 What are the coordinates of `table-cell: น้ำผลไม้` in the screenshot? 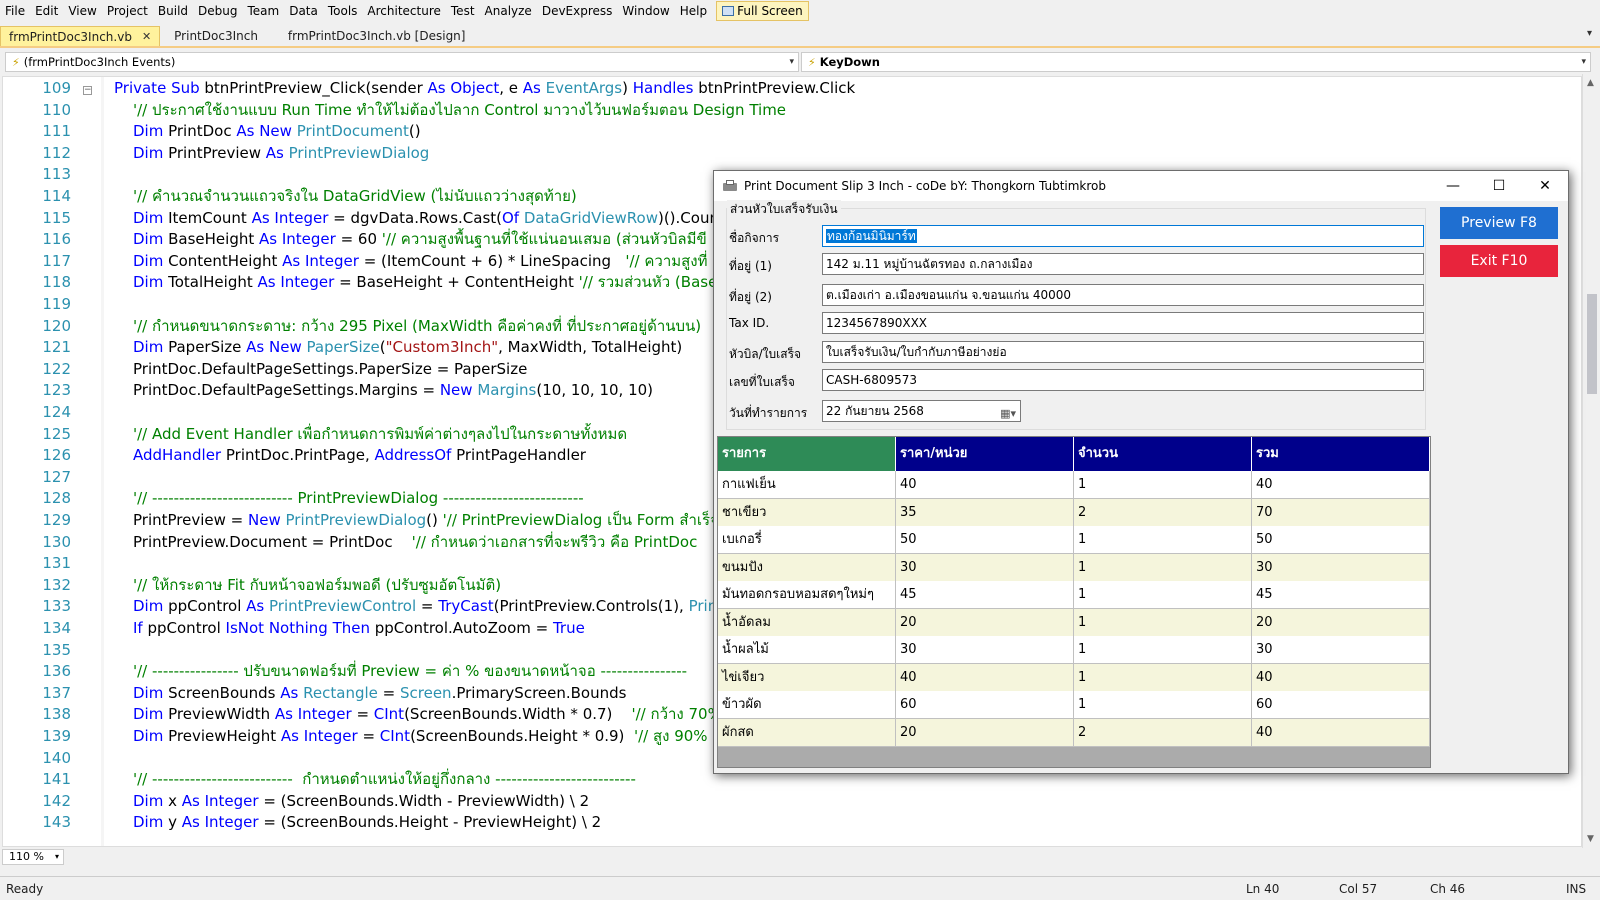 It's located at (807, 650).